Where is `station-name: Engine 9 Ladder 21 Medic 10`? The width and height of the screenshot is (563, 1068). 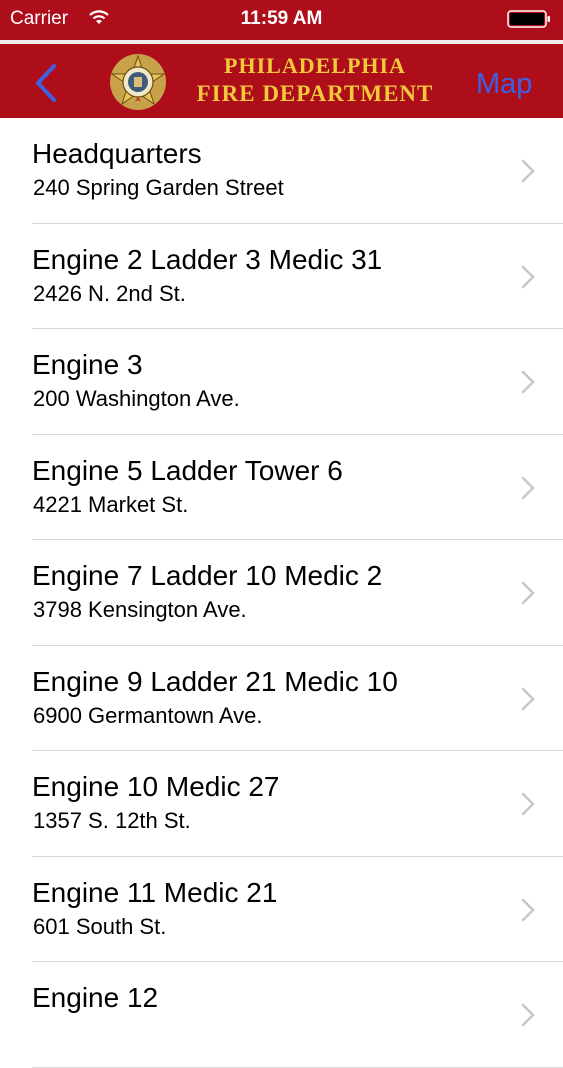 station-name: Engine 9 Ladder 21 Medic 10 is located at coordinates (215, 681).